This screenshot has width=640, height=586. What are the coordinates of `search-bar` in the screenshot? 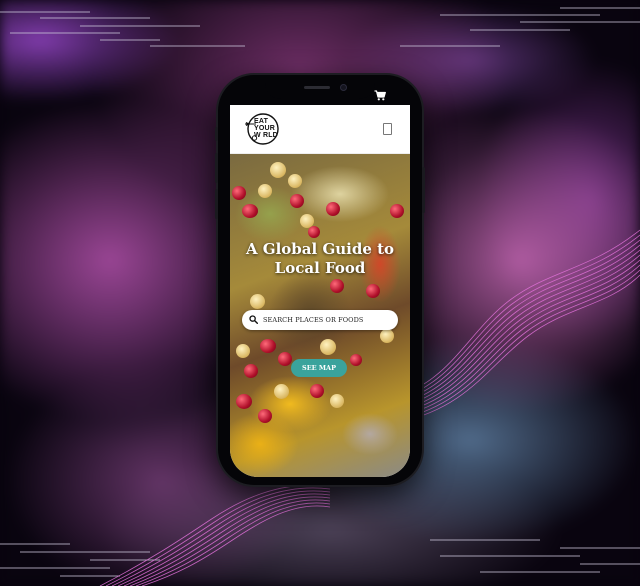 It's located at (320, 320).